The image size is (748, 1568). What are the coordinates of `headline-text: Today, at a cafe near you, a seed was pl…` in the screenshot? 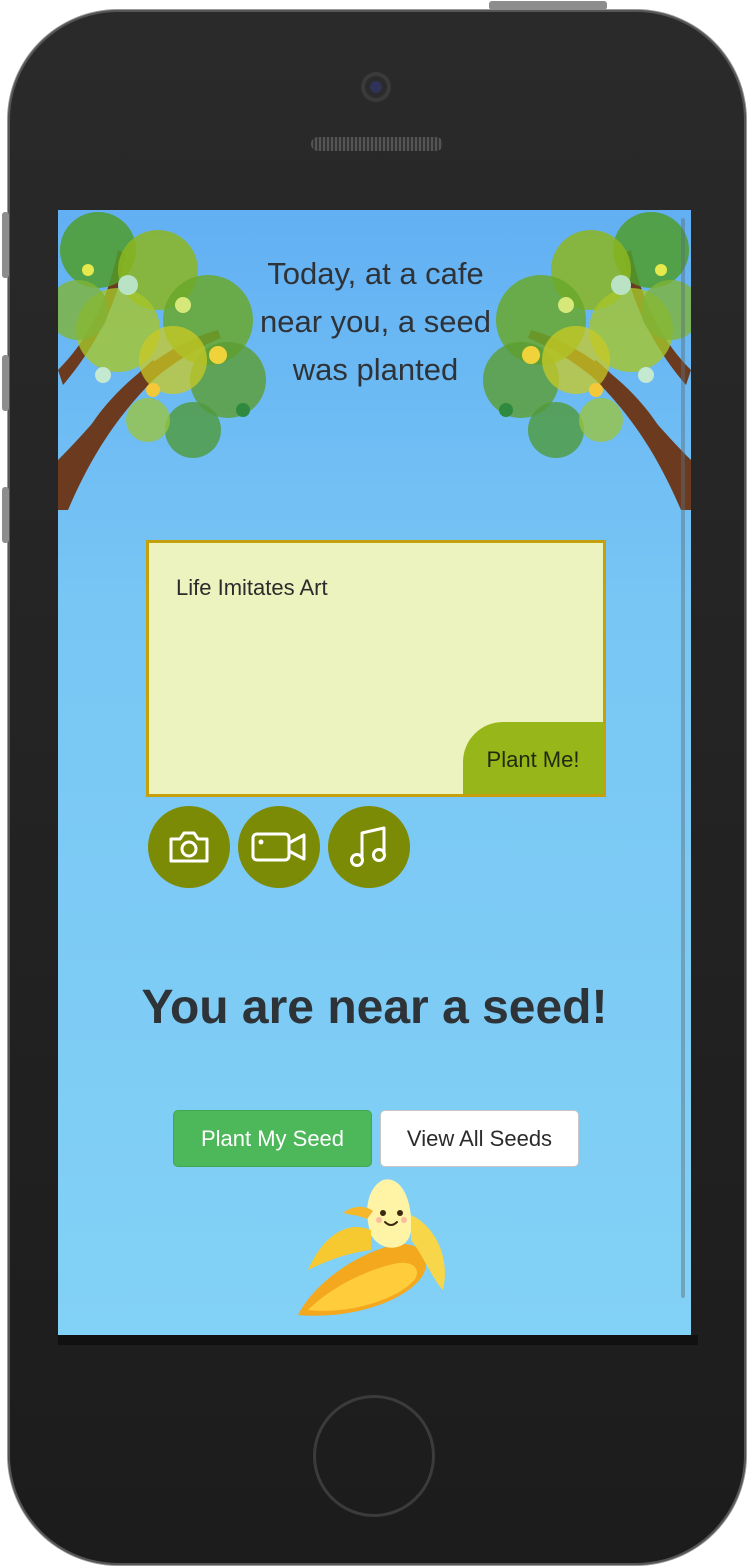 It's located at (375, 321).